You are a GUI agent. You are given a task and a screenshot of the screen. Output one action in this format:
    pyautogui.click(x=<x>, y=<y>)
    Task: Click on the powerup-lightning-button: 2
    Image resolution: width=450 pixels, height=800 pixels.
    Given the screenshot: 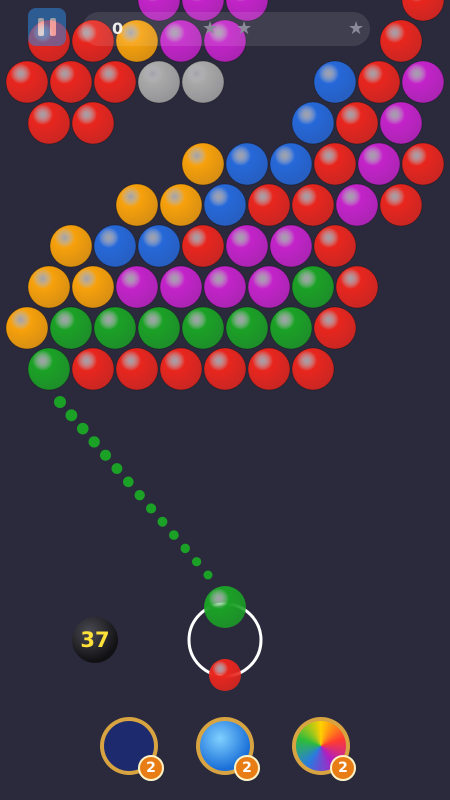 What is the action you would take?
    pyautogui.click(x=228, y=749)
    